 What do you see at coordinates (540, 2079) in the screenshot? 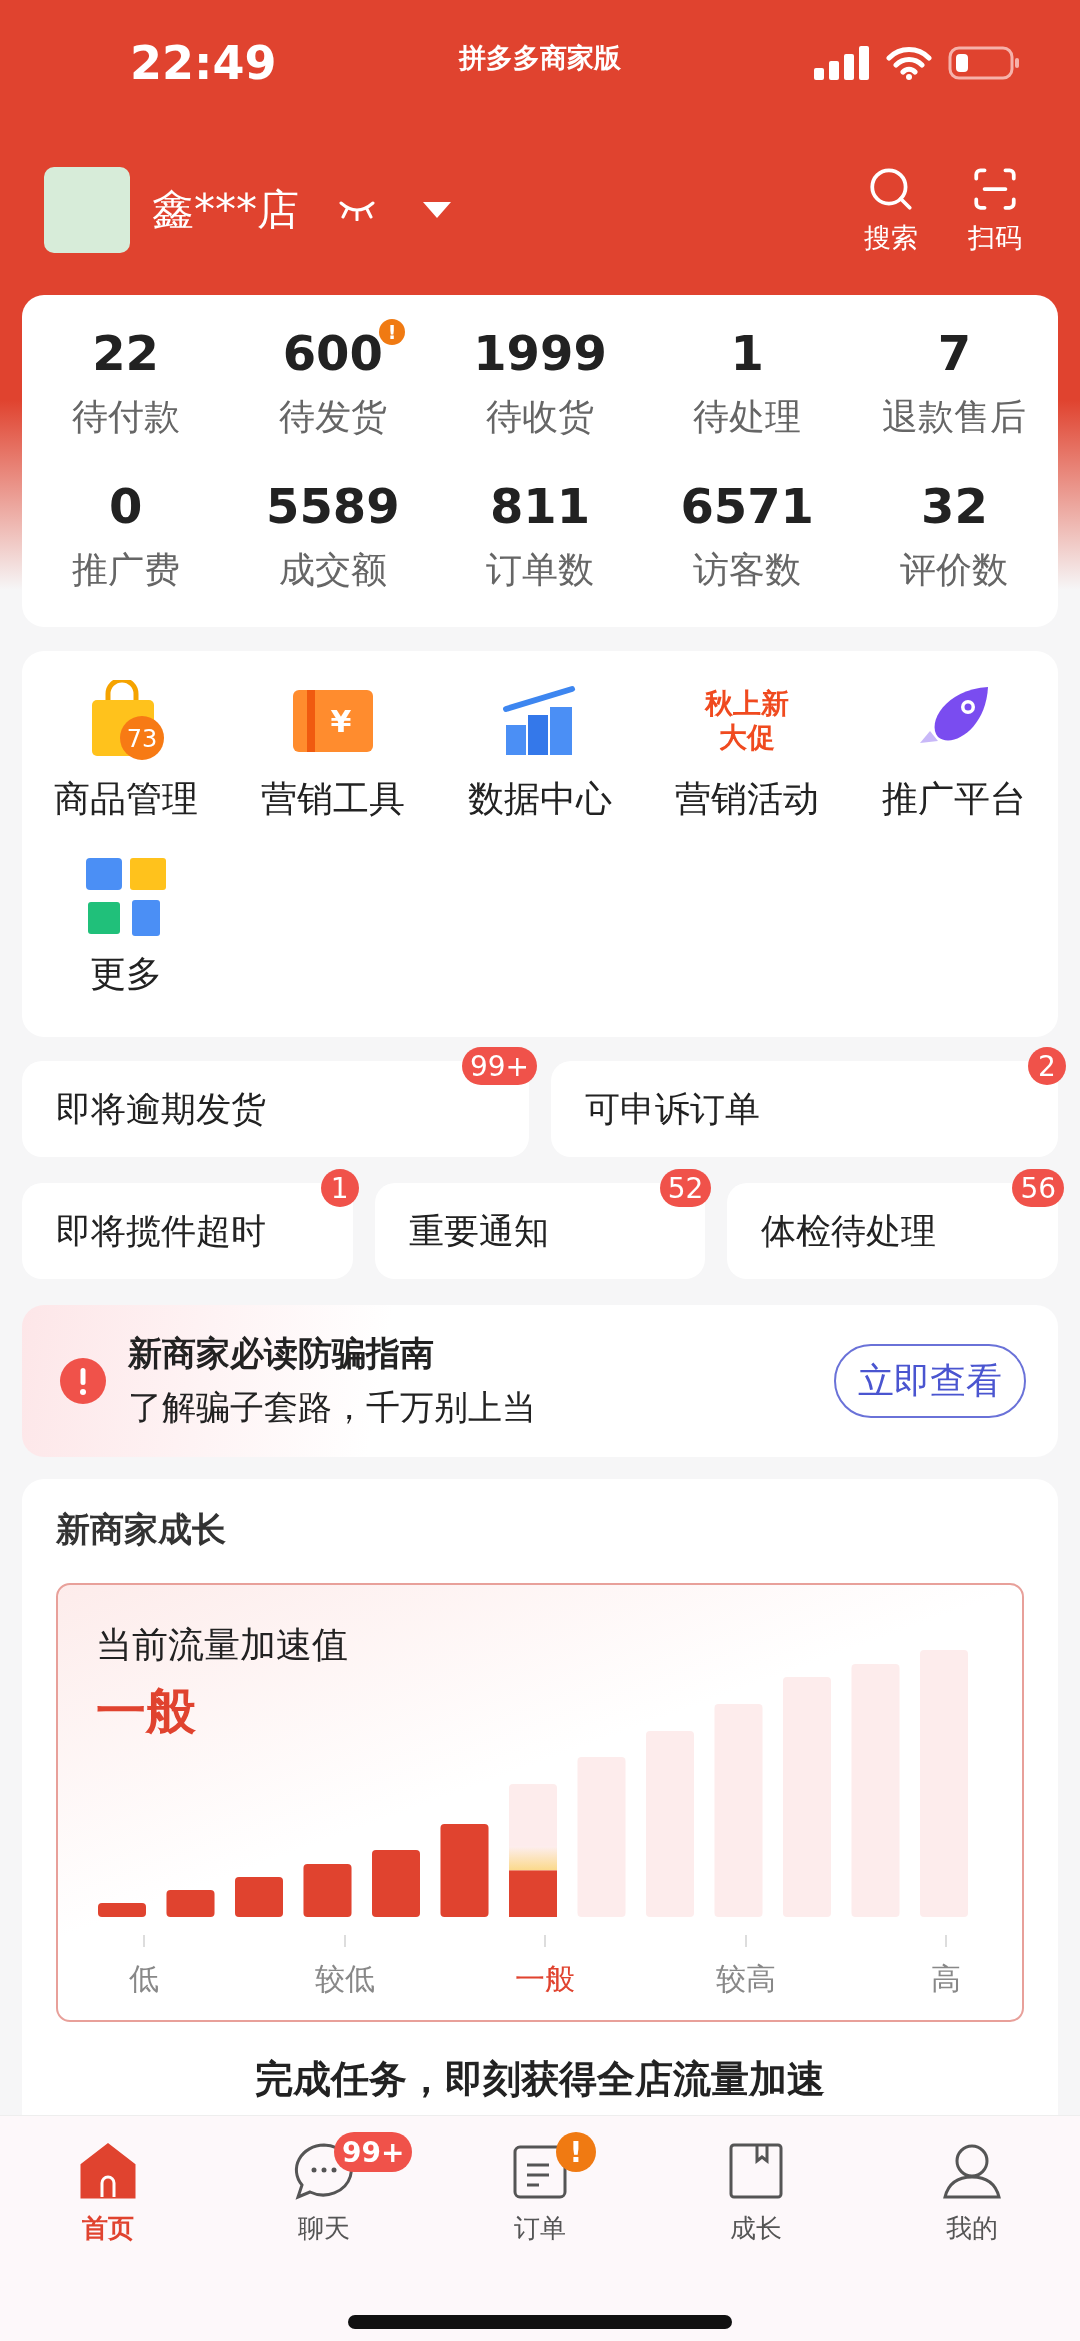
I see `task-heading: 完成任务，即刻获得全店流量加速` at bounding box center [540, 2079].